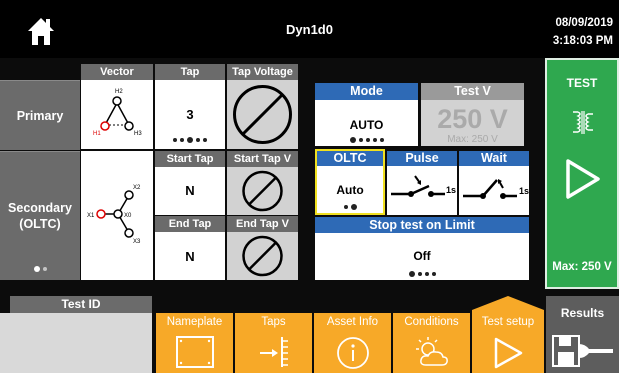  Describe the element at coordinates (76, 343) in the screenshot. I see `test-id-input` at that location.